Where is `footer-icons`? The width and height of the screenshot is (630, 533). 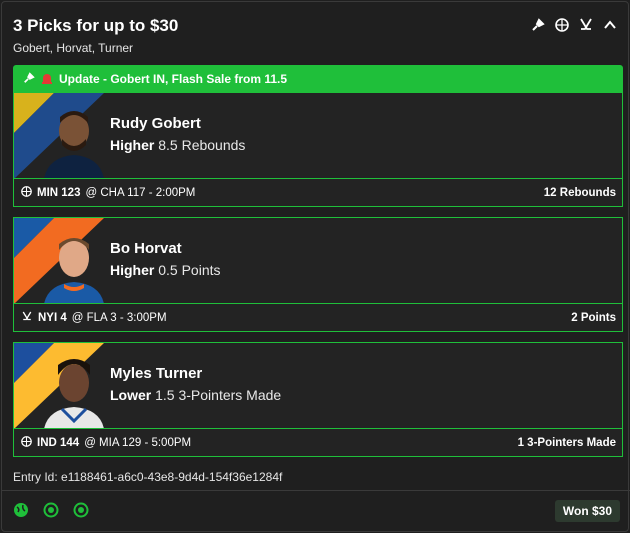 footer-icons is located at coordinates (51, 510).